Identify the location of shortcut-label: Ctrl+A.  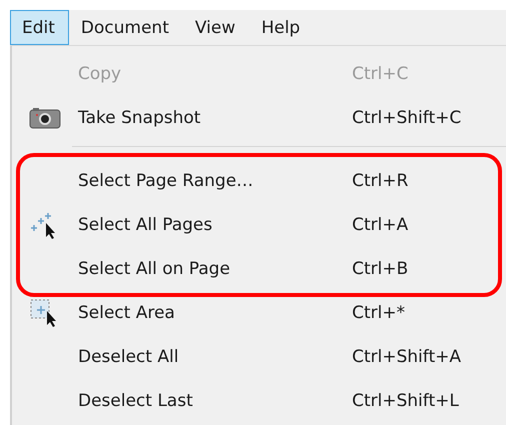
(380, 225).